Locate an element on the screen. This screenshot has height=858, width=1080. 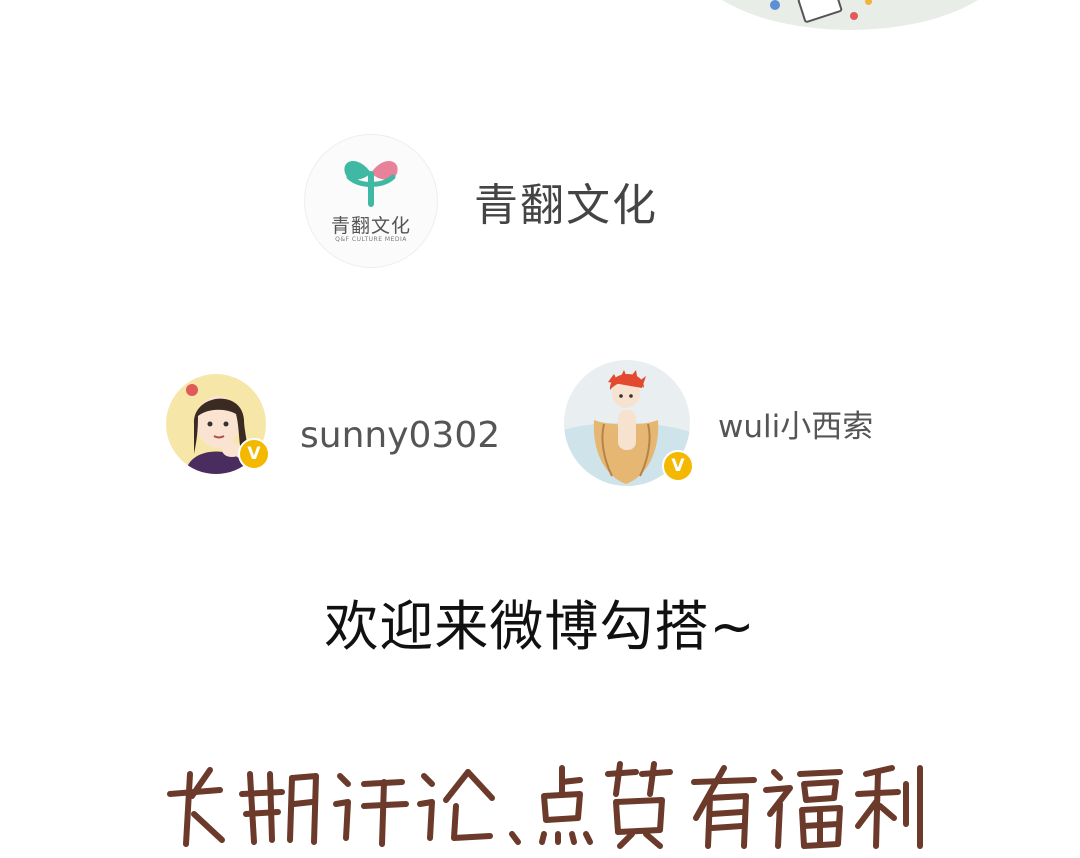
brand-name: 青翻文化 is located at coordinates (566, 201).